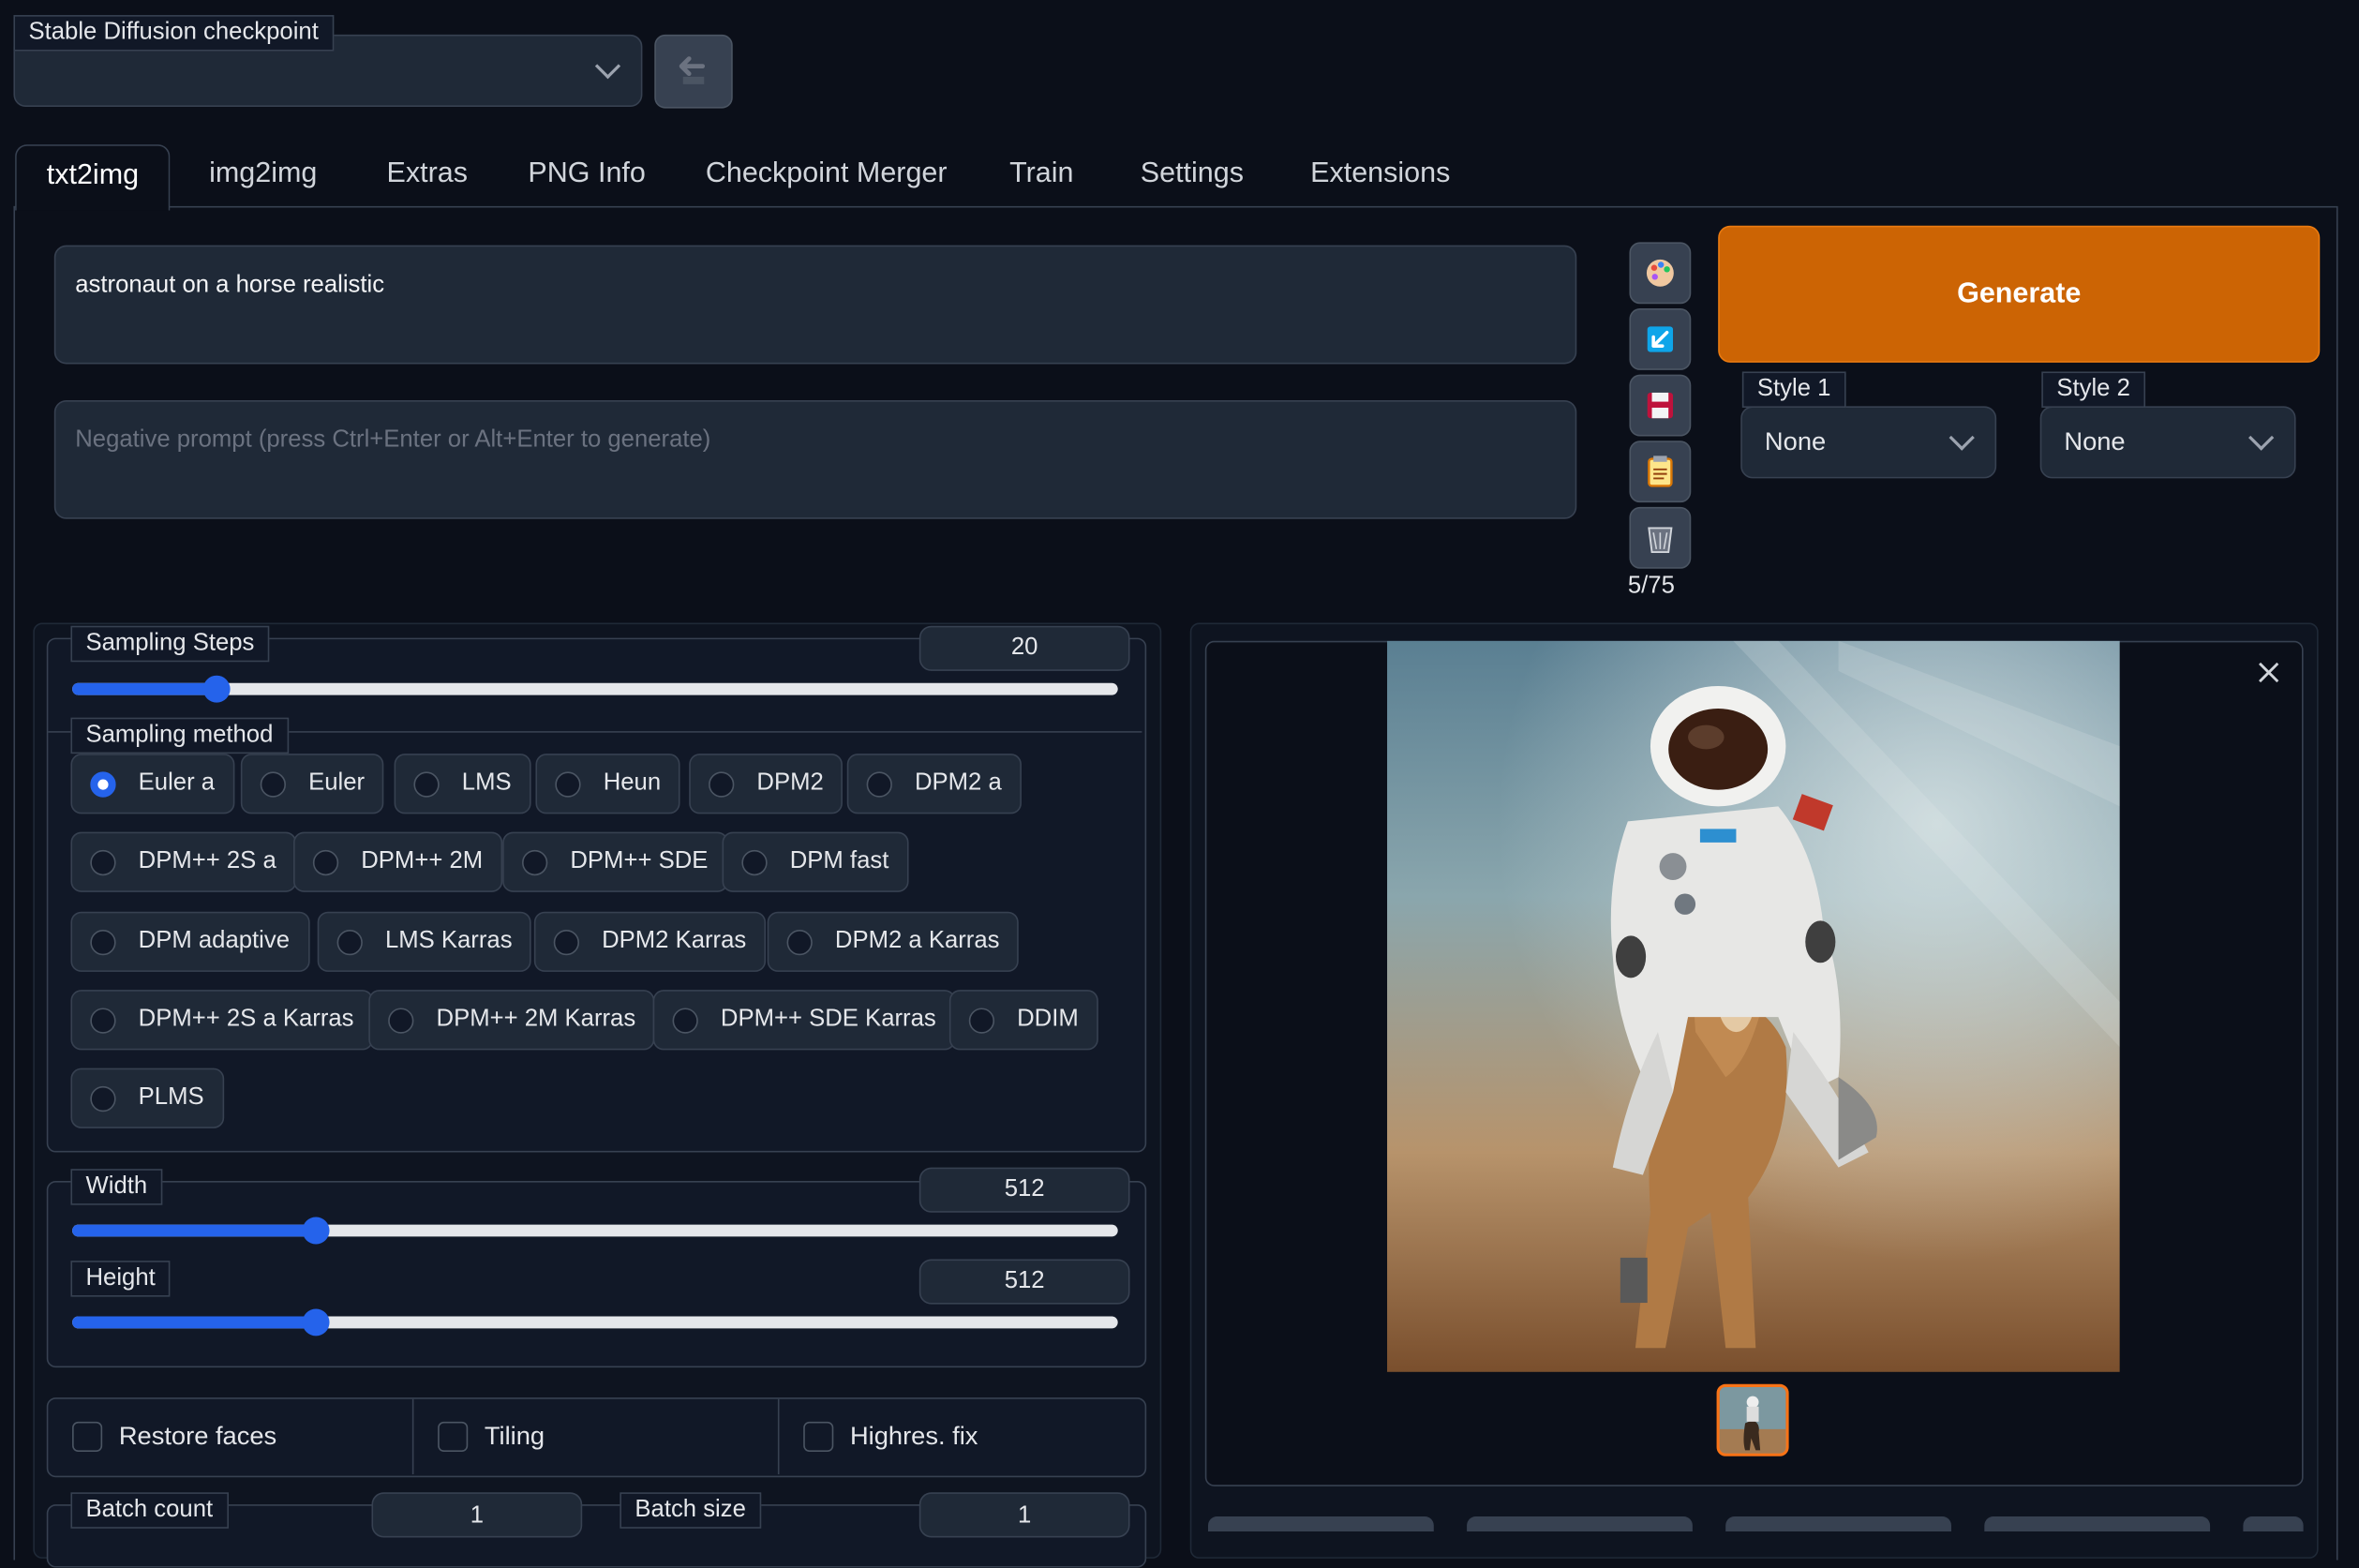 The height and width of the screenshot is (1568, 2359). What do you see at coordinates (487, 783) in the screenshot?
I see `sampler-label: LMS` at bounding box center [487, 783].